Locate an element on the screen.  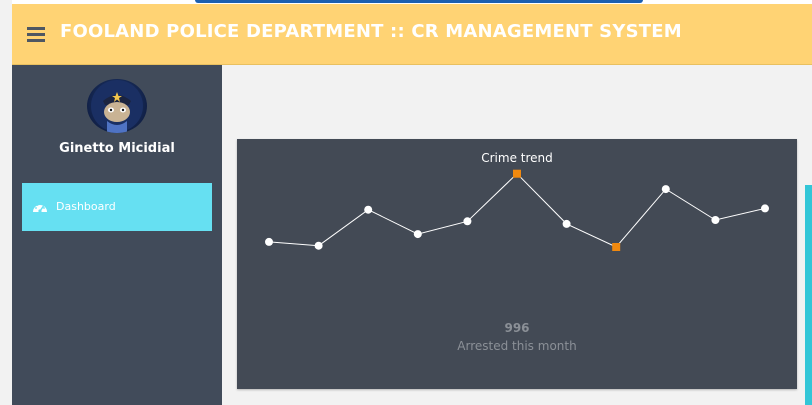
arrested-count: 996 is located at coordinates (517, 328).